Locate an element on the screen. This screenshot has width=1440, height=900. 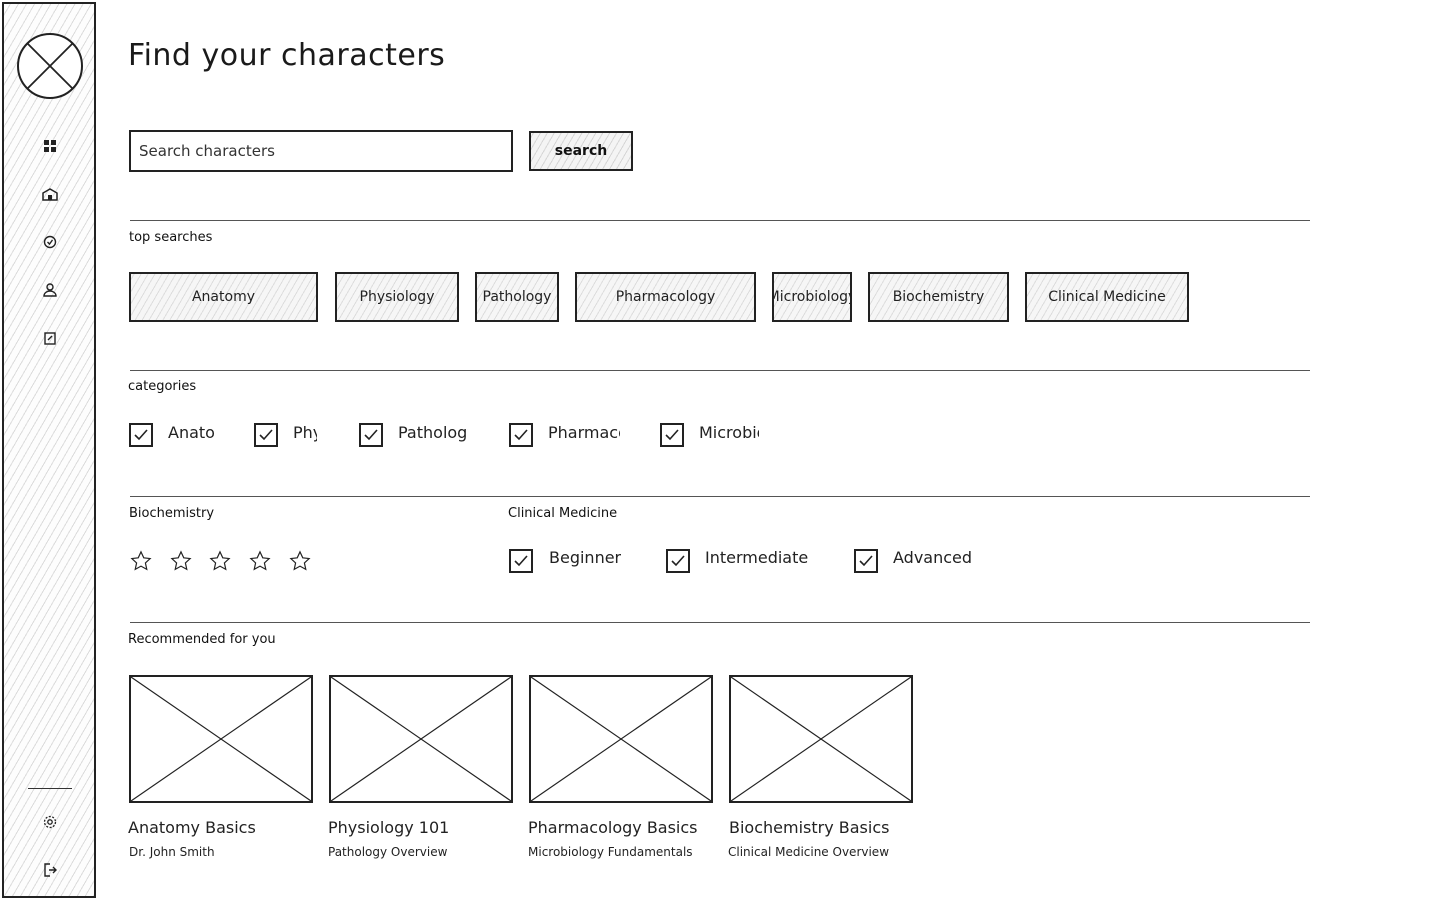
card-title: Biochemistry Basics is located at coordinates (809, 827).